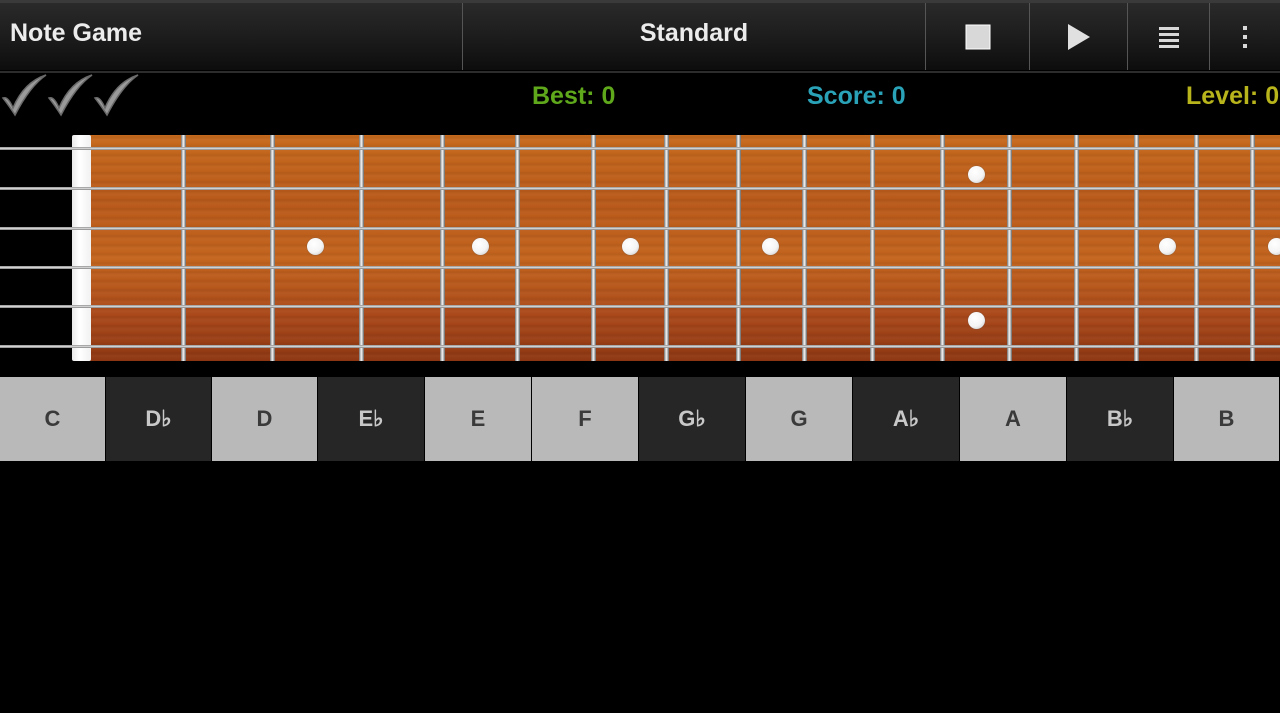 This screenshot has width=1280, height=713. What do you see at coordinates (640, 72) in the screenshot?
I see `divider` at bounding box center [640, 72].